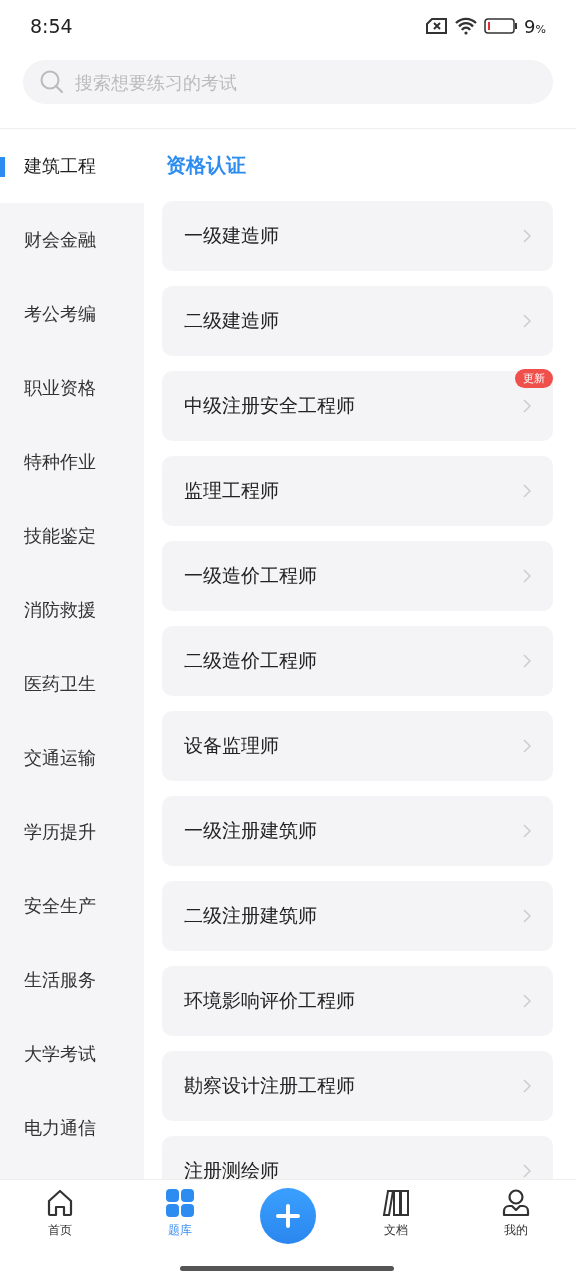 The width and height of the screenshot is (576, 1280). Describe the element at coordinates (437, 26) in the screenshot. I see `sim-off-icon` at that location.